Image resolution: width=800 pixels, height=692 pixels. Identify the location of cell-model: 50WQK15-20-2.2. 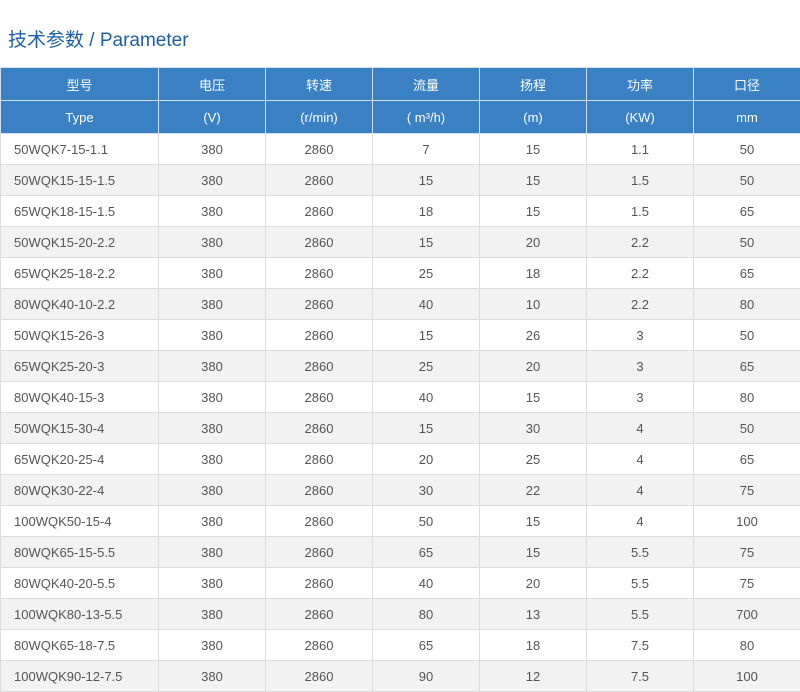
(79, 242).